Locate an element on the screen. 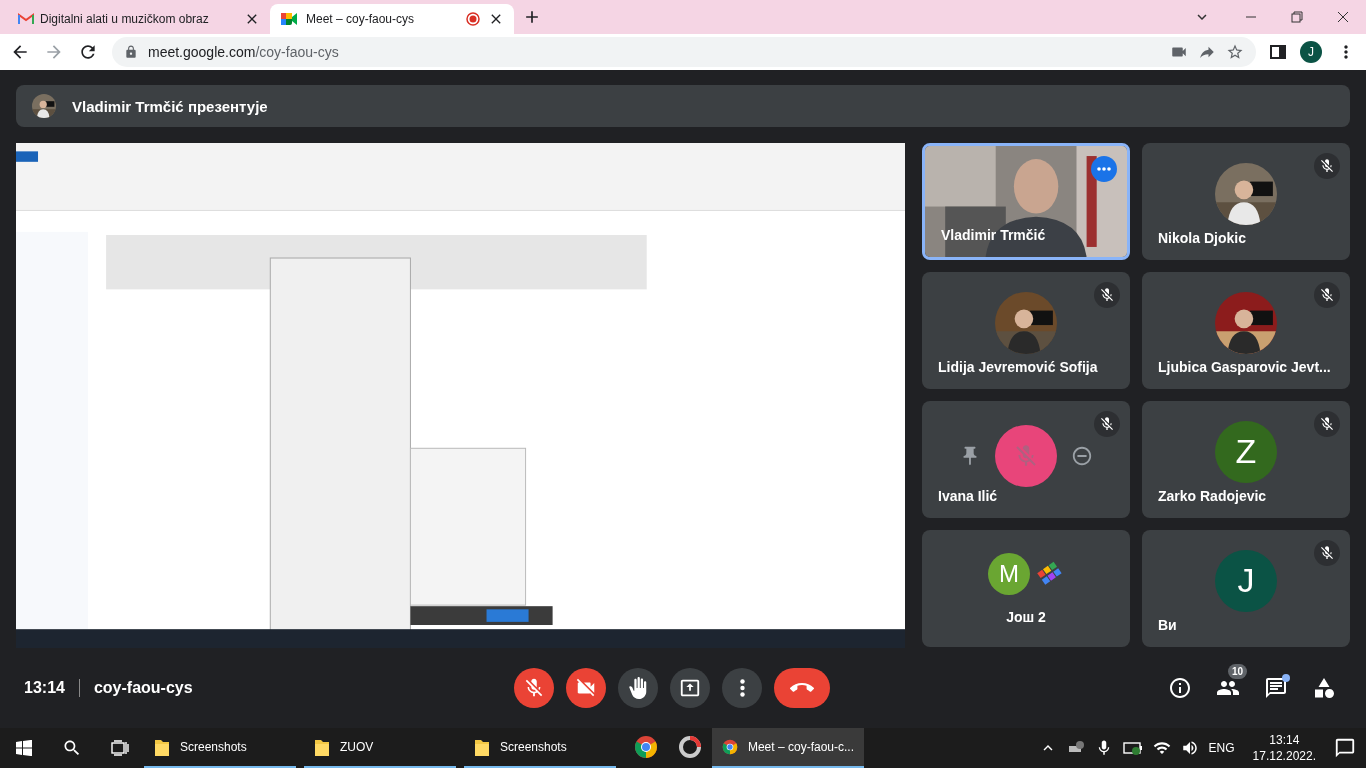  remove-icon is located at coordinates (1082, 455).